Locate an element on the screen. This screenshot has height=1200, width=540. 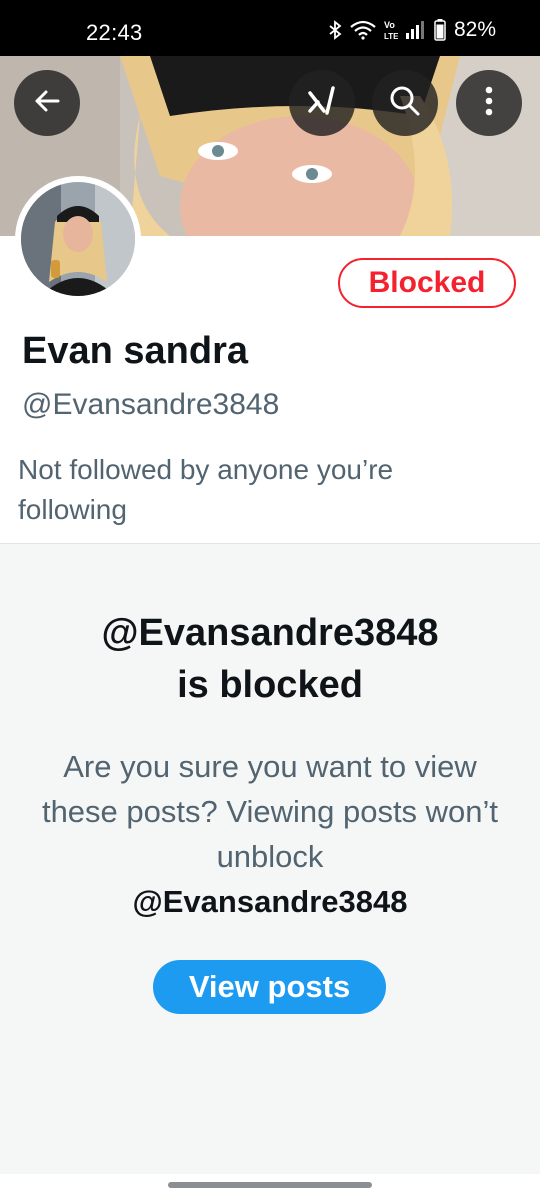
profile-name: Evan sandra is located at coordinates (135, 351).